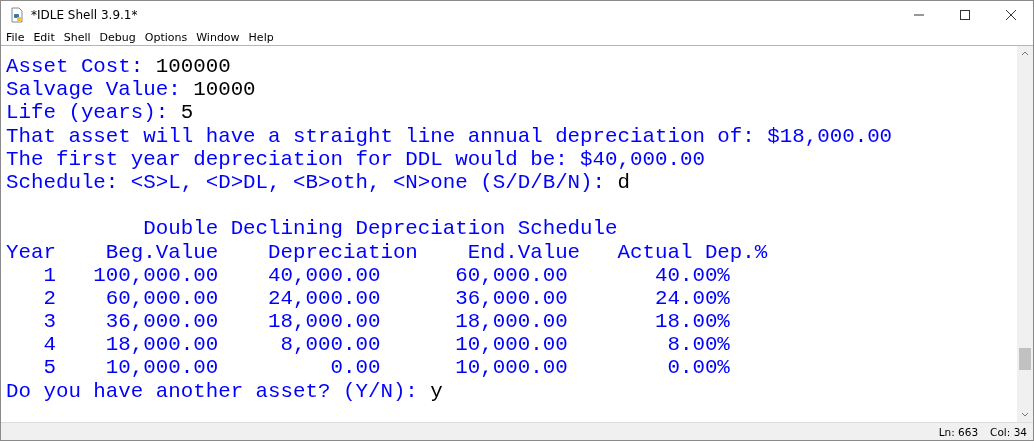 Image resolution: width=1034 pixels, height=441 pixels. Describe the element at coordinates (84, 15) in the screenshot. I see `window-title: *IDLE Shell 3.9.1*` at that location.